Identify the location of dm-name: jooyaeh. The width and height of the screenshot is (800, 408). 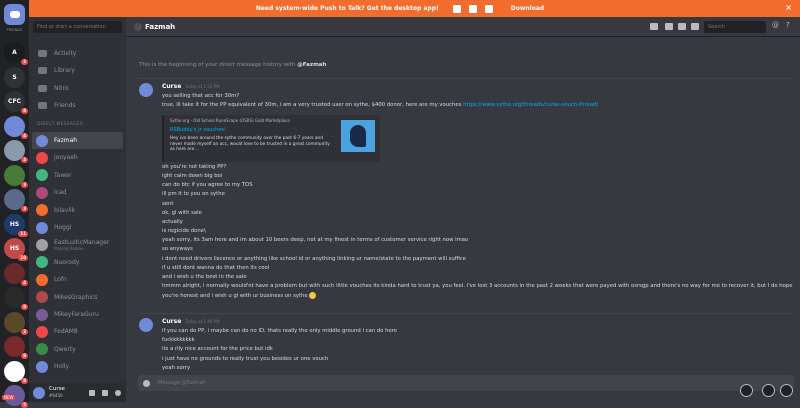
(66, 158).